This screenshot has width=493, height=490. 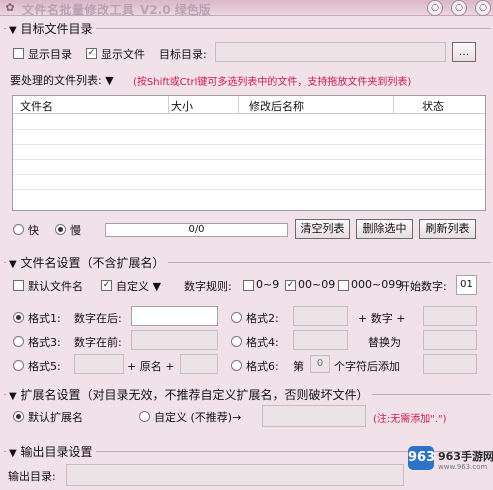 I want to click on format4-label: 格式4:, so click(x=262, y=342).